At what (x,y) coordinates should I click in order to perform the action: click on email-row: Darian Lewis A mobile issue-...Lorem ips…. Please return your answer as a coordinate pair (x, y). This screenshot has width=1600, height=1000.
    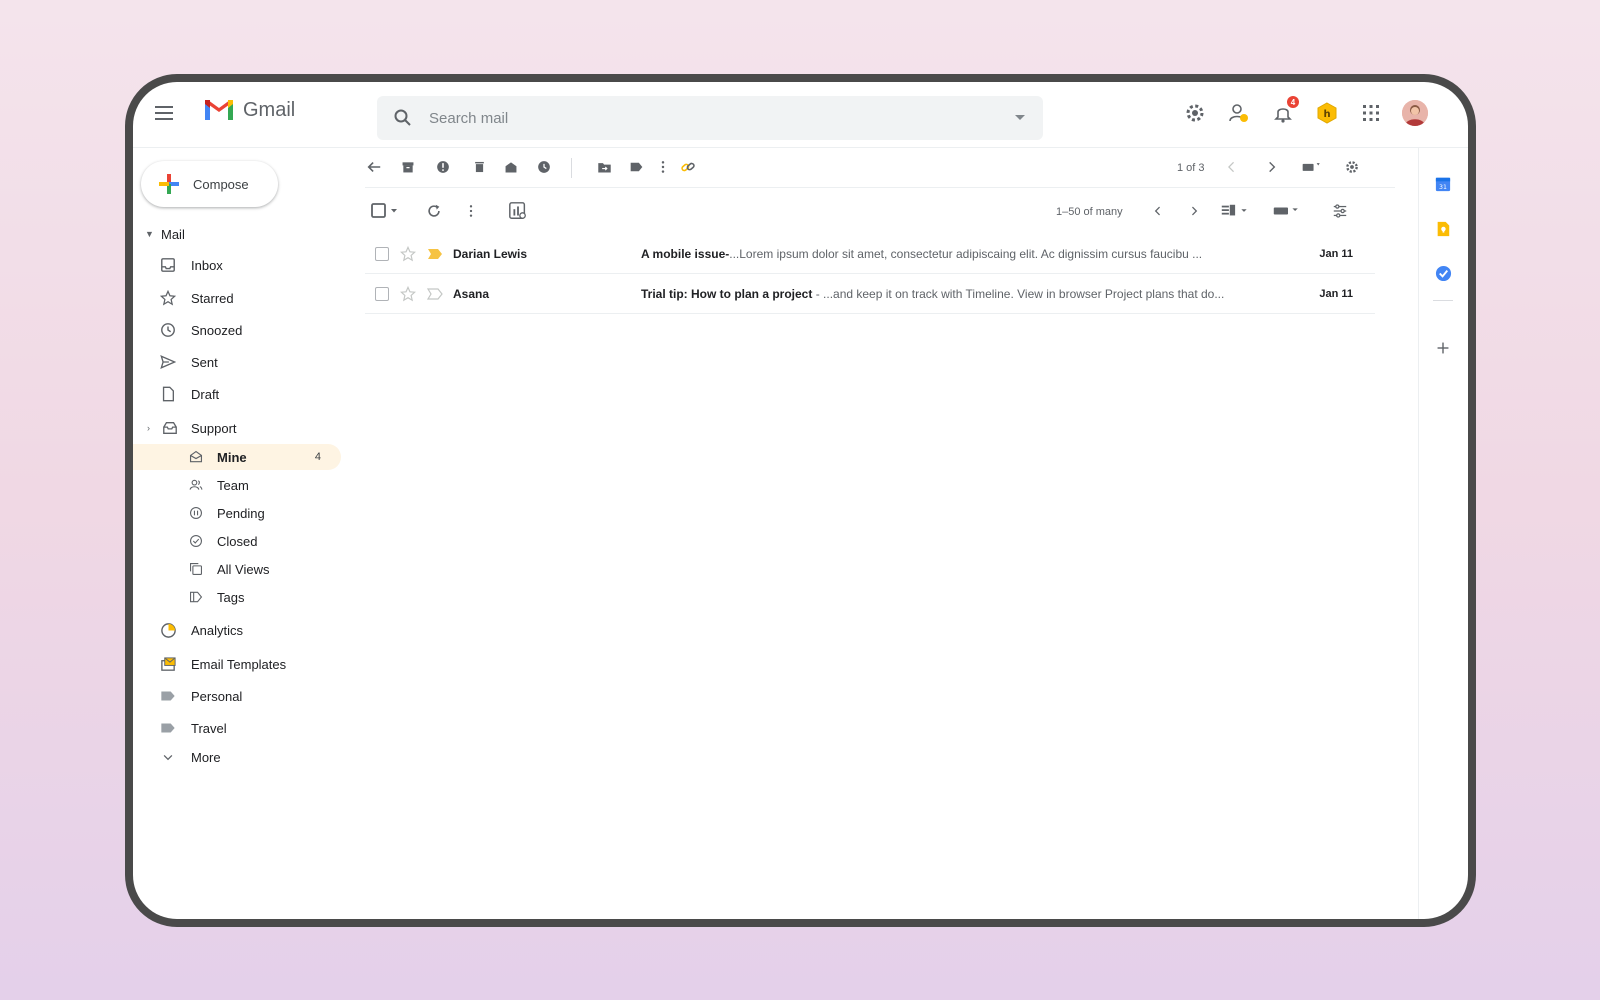
    Looking at the image, I should click on (870, 254).